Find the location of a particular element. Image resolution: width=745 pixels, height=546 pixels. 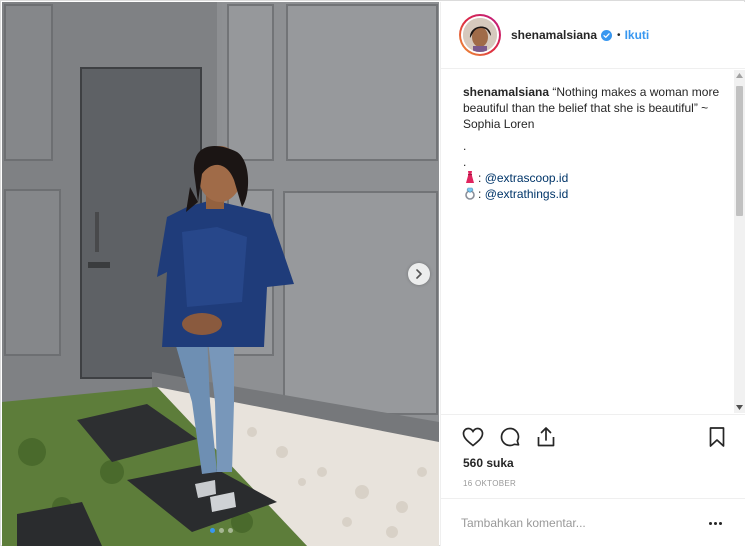

more-options-button is located at coordinates (715, 523).